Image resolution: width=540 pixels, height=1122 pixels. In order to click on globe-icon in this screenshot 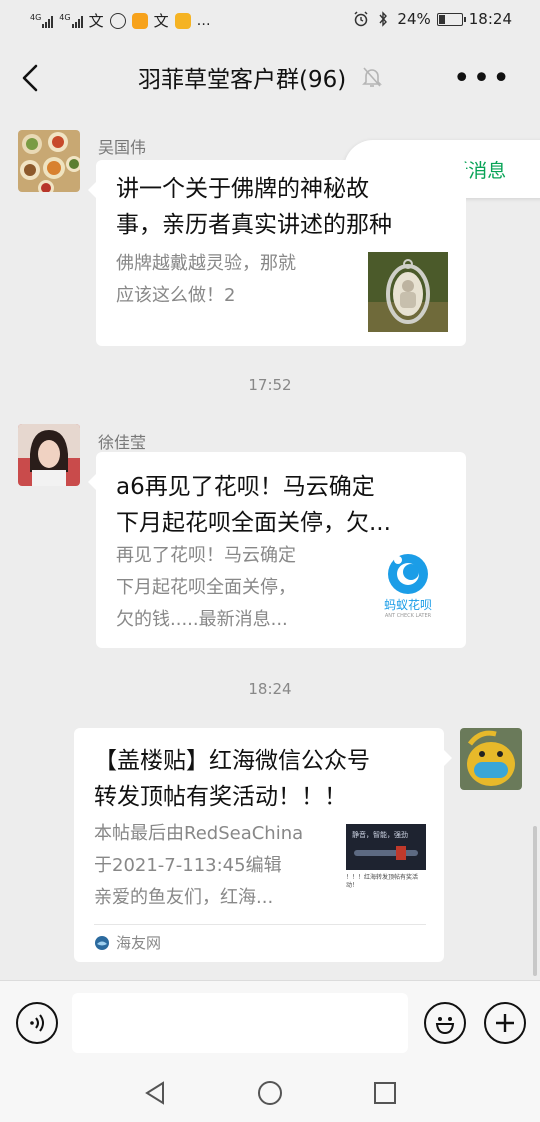, I will do `click(102, 942)`.